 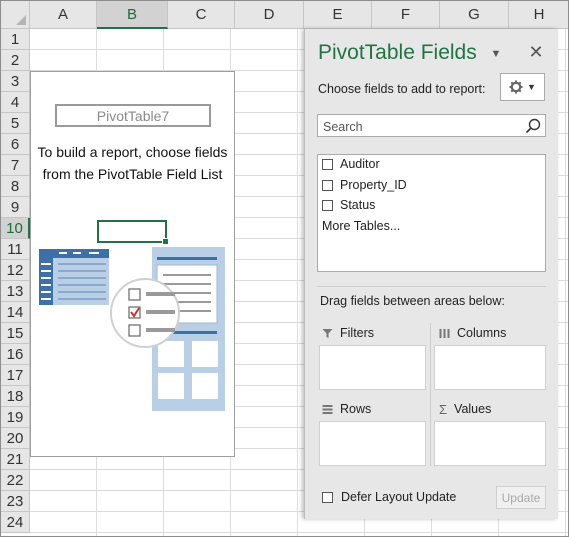 I want to click on area-divider, so click(x=430, y=394).